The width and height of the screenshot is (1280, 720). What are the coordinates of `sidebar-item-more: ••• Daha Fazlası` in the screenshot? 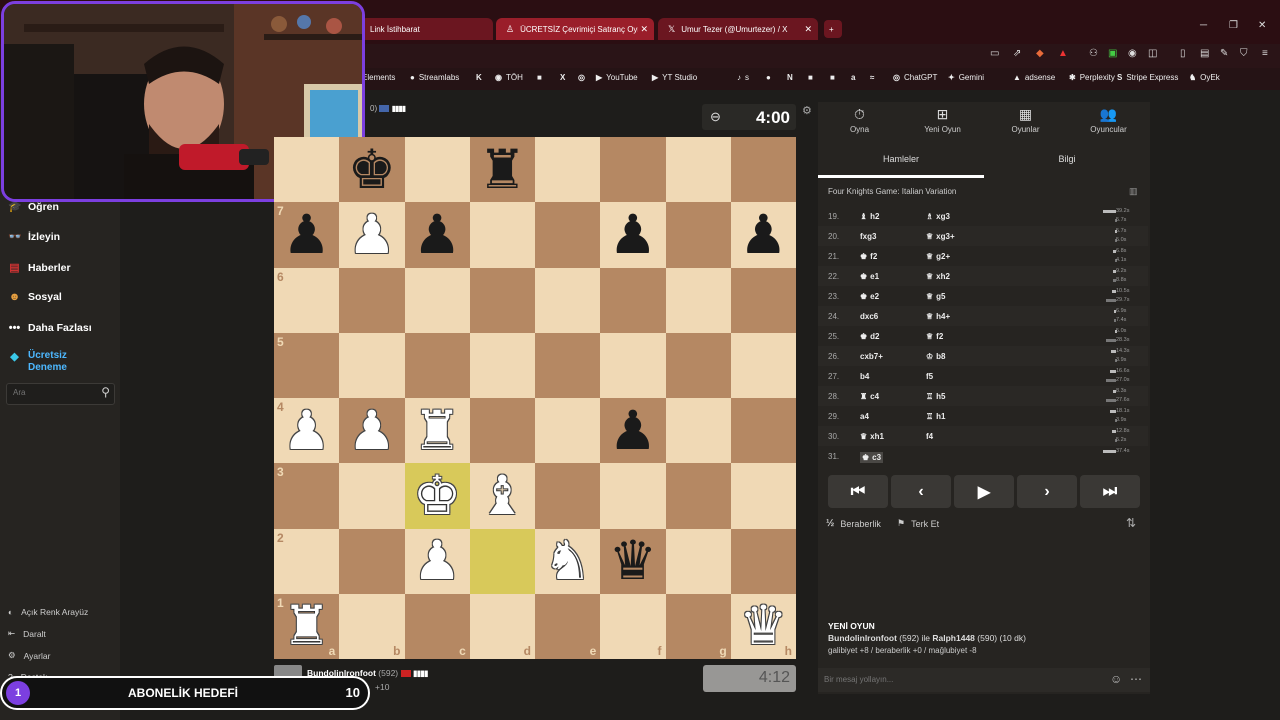 It's located at (50, 328).